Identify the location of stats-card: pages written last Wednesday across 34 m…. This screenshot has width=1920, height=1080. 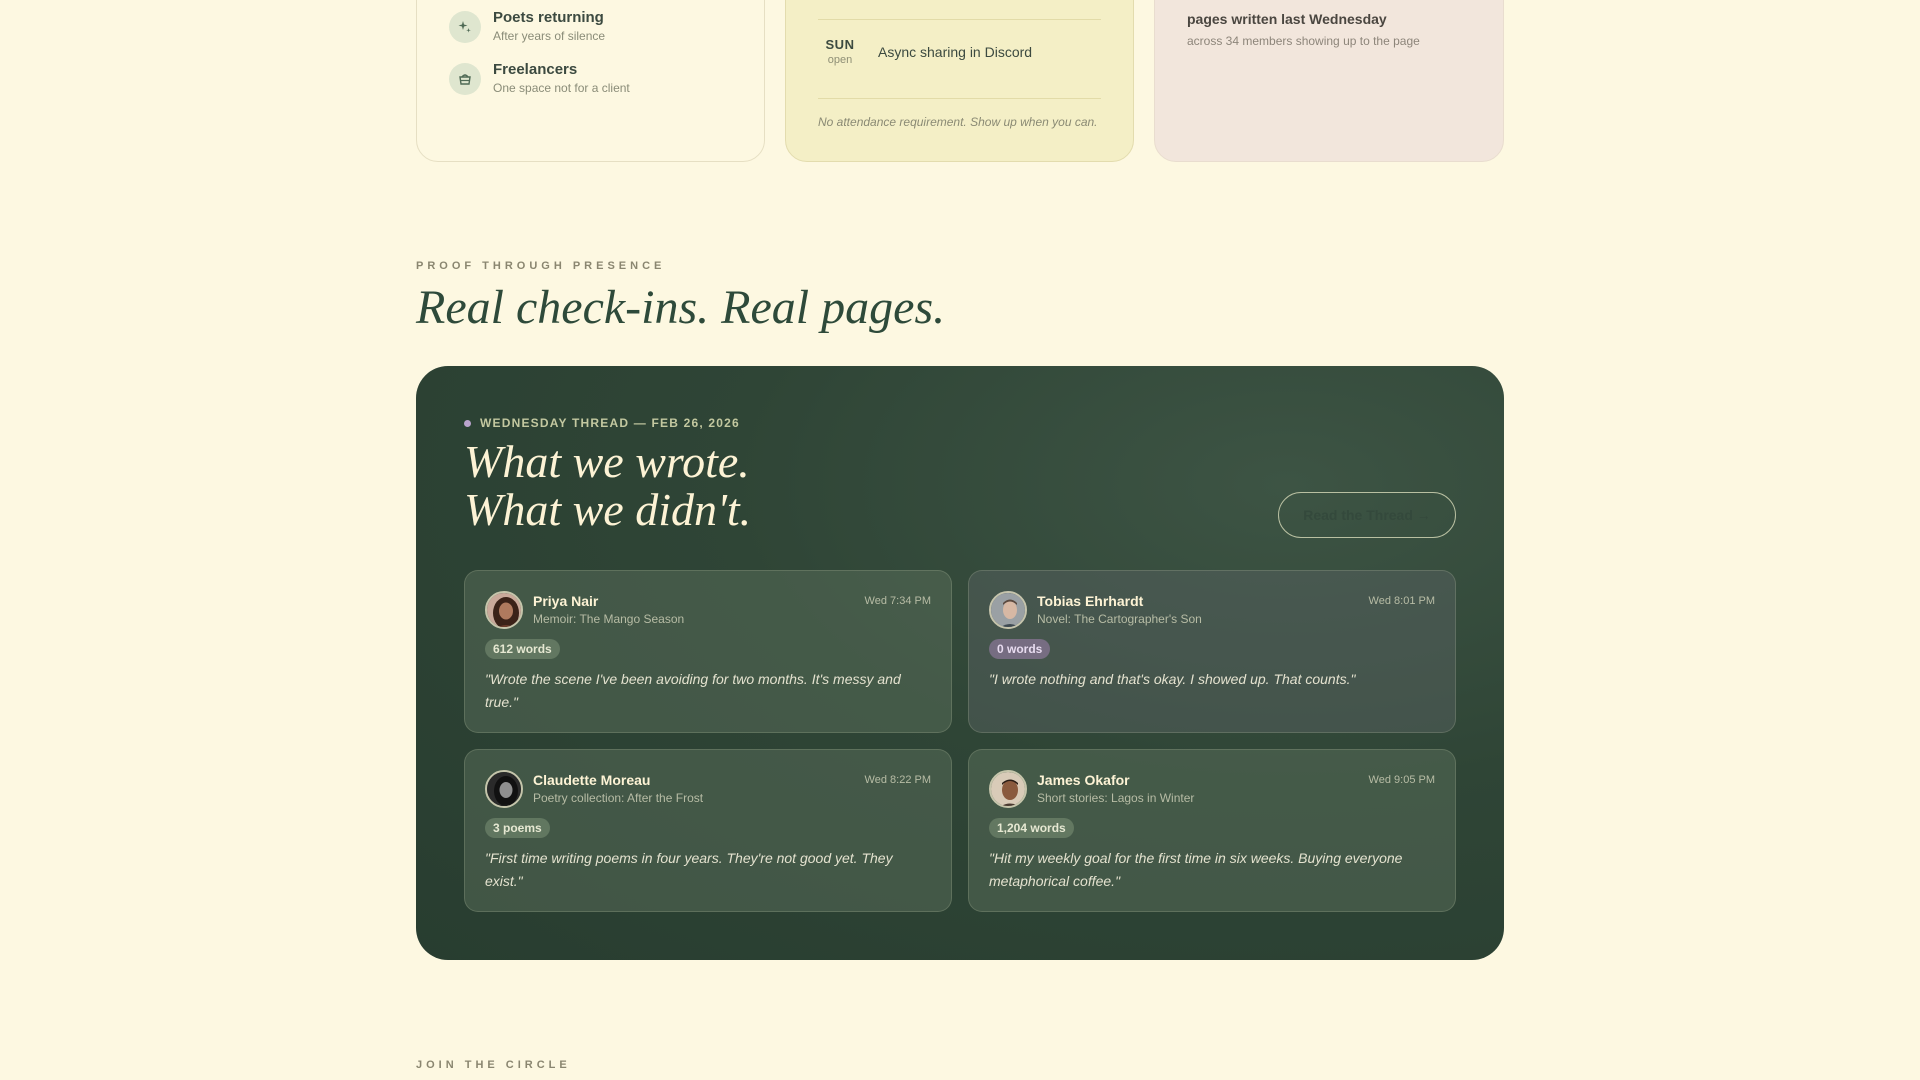
(1329, 81).